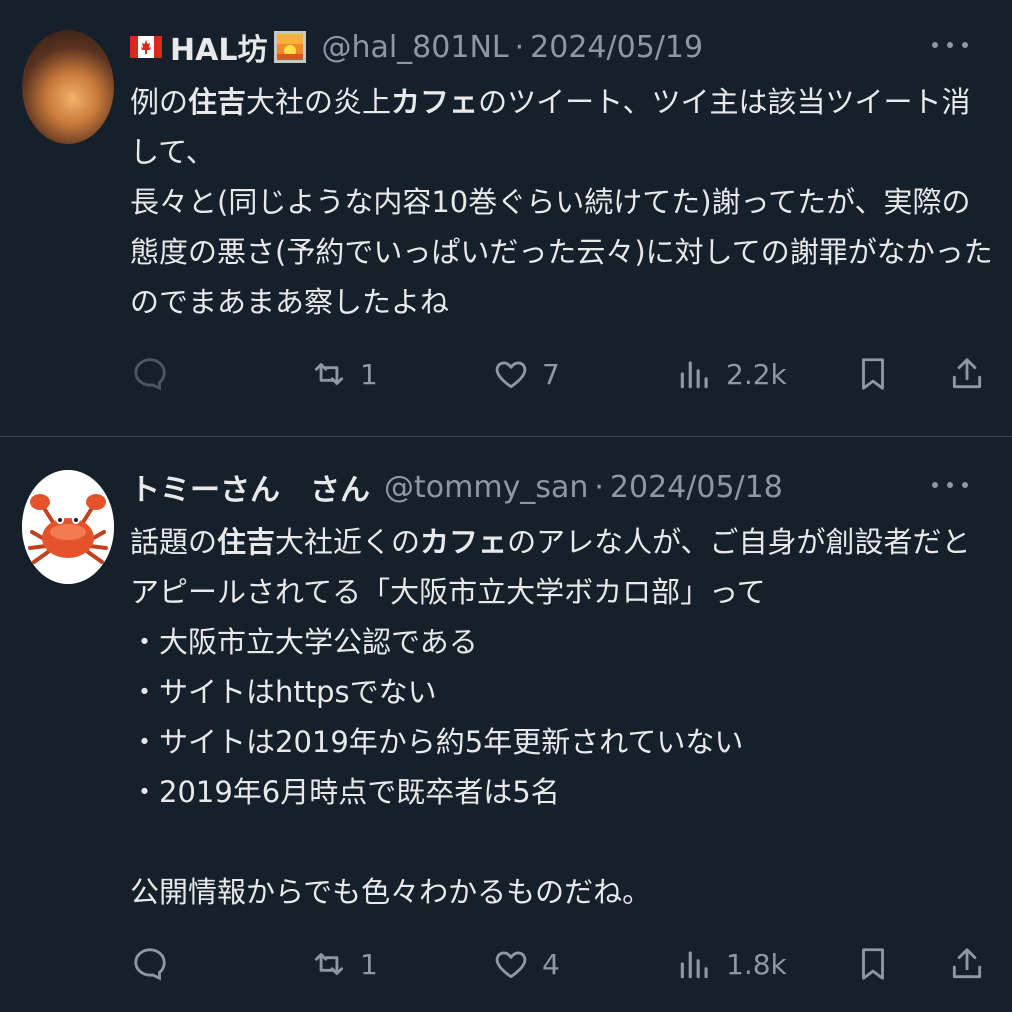  Describe the element at coordinates (414, 47) in the screenshot. I see `user-handle: @hal_801NL` at that location.